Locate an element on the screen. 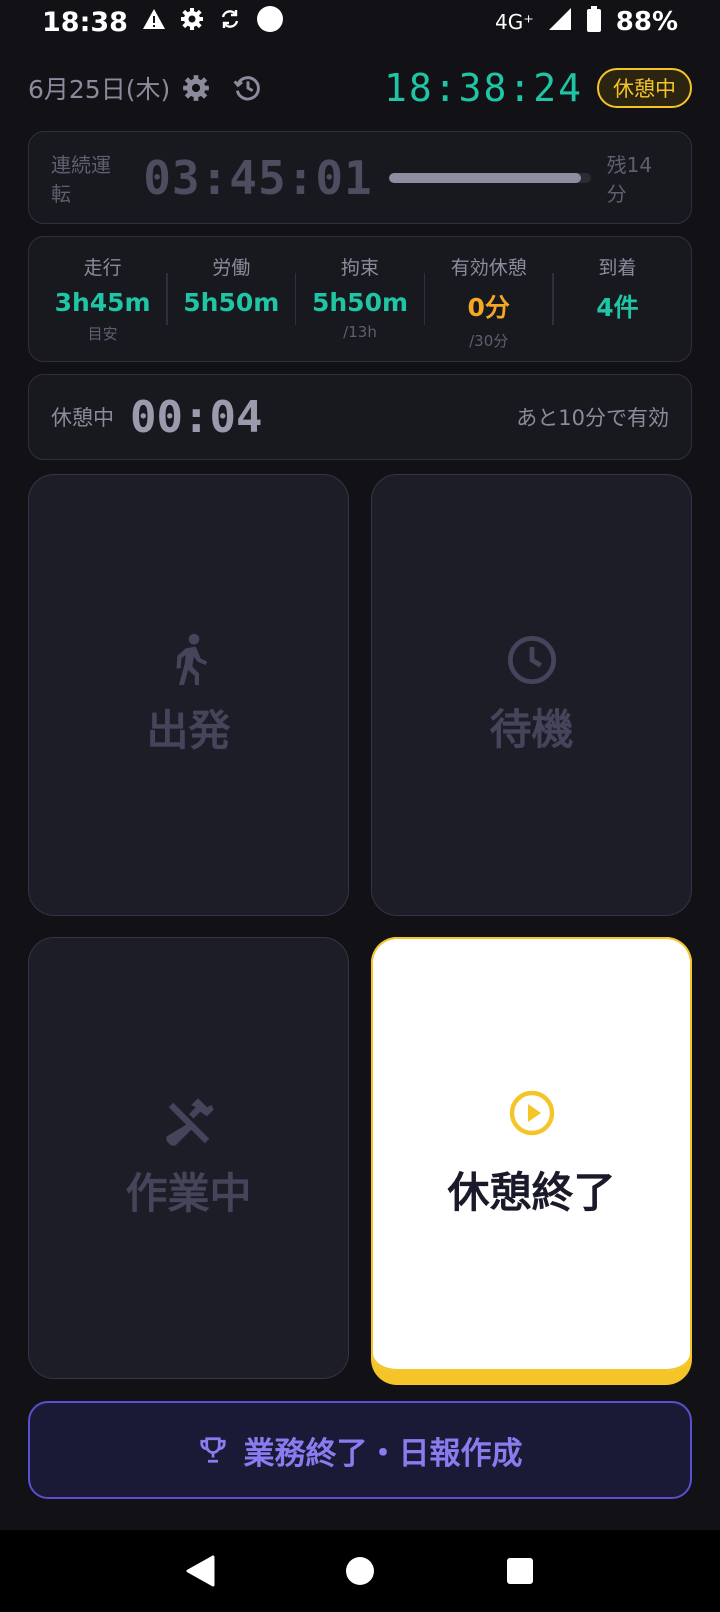 This screenshot has height=1612, width=720. stat-restraint: 拘束 5h50m /13h is located at coordinates (359, 299).